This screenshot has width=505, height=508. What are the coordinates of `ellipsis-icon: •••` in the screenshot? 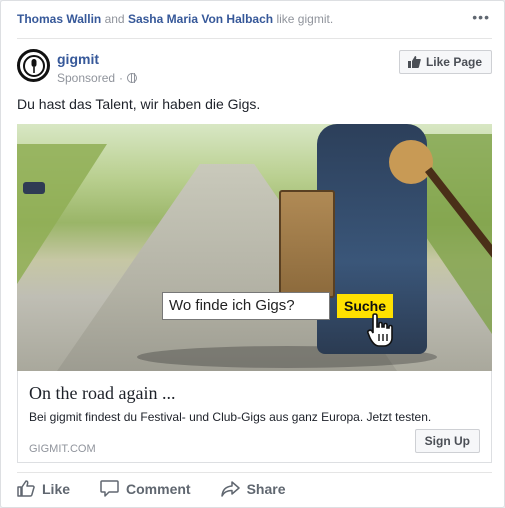 It's located at (481, 17).